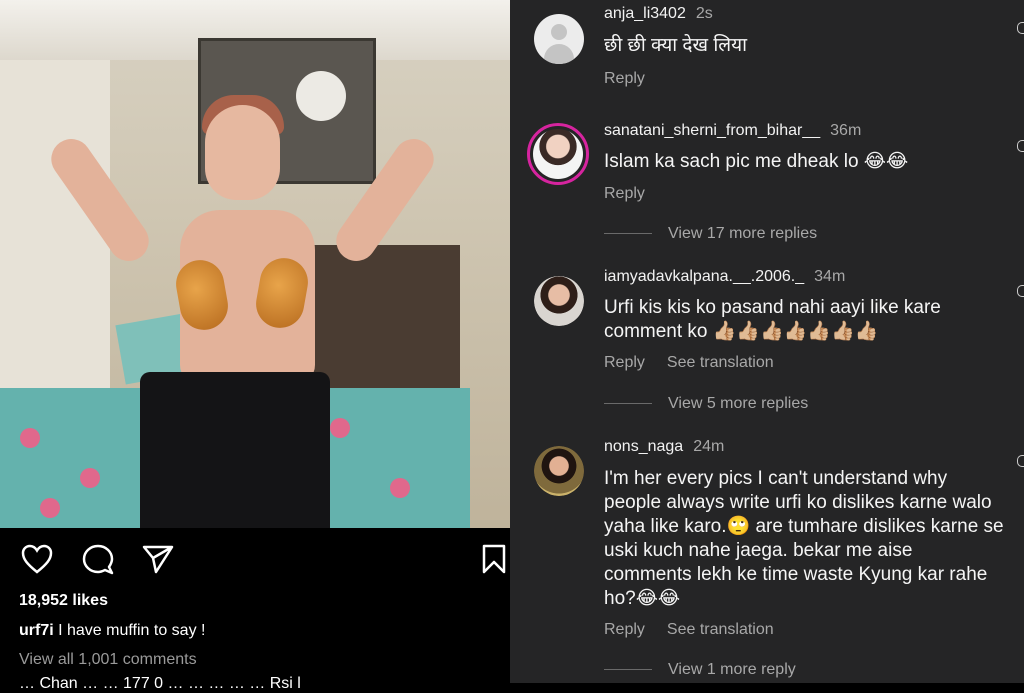  What do you see at coordinates (643, 446) in the screenshot?
I see `comment-username: nons_naga` at bounding box center [643, 446].